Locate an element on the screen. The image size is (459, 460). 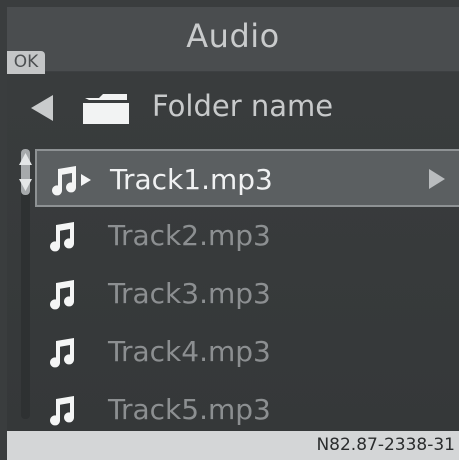
right-arrow-icon is located at coordinates (437, 179).